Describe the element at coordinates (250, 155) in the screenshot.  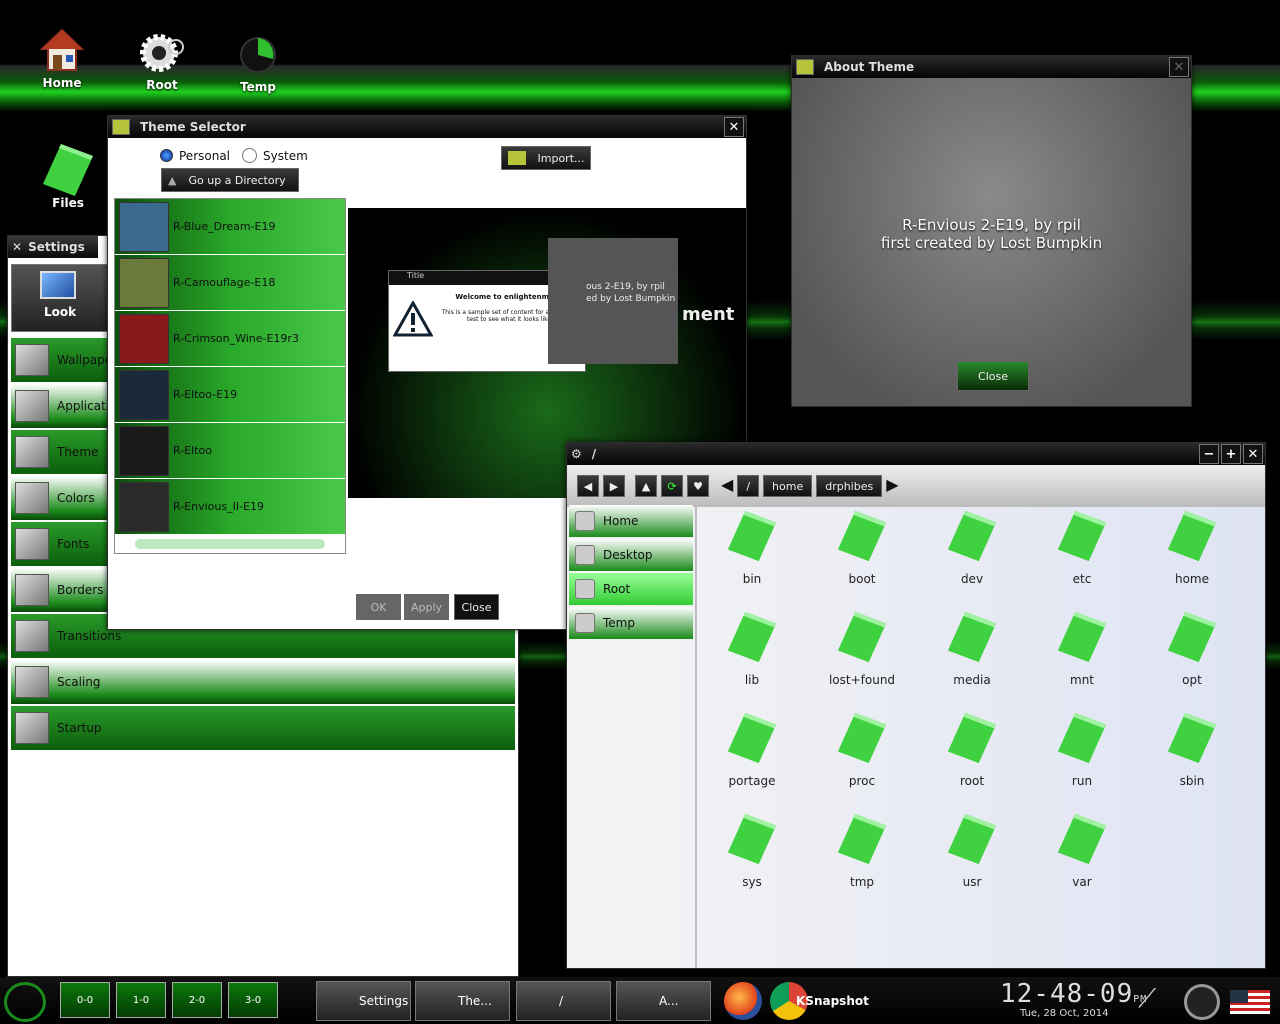
I see `radio-system` at that location.